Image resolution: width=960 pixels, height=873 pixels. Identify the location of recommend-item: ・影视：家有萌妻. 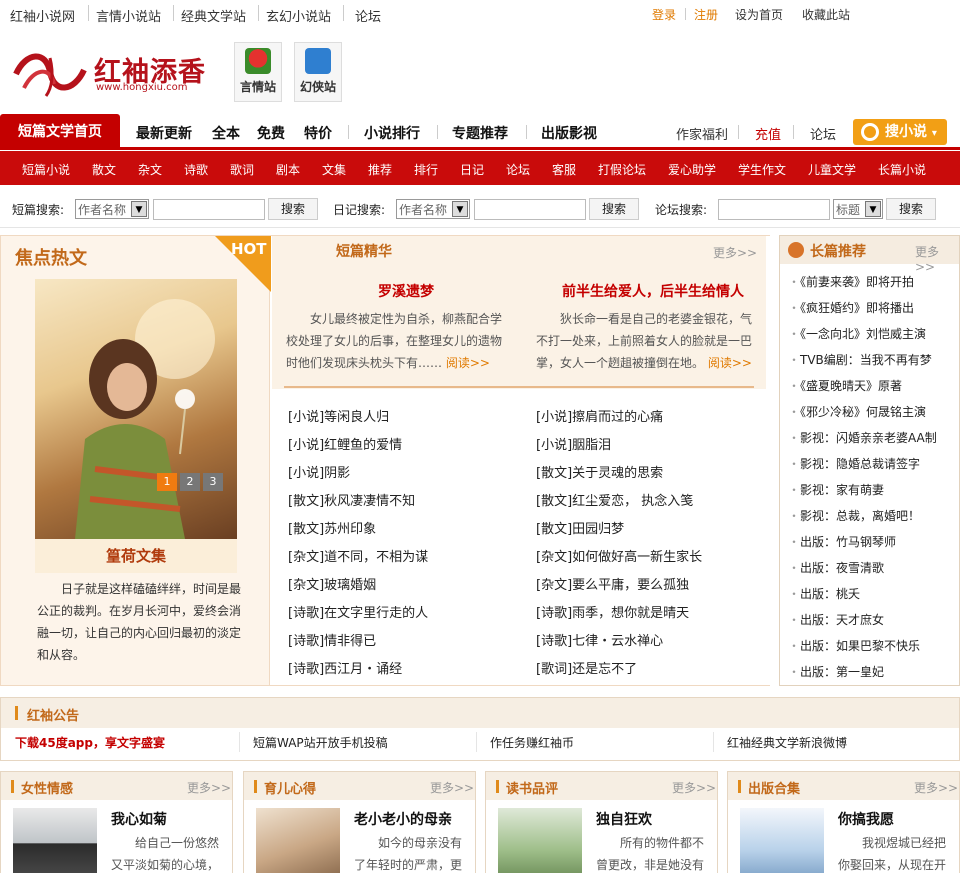
(836, 489).